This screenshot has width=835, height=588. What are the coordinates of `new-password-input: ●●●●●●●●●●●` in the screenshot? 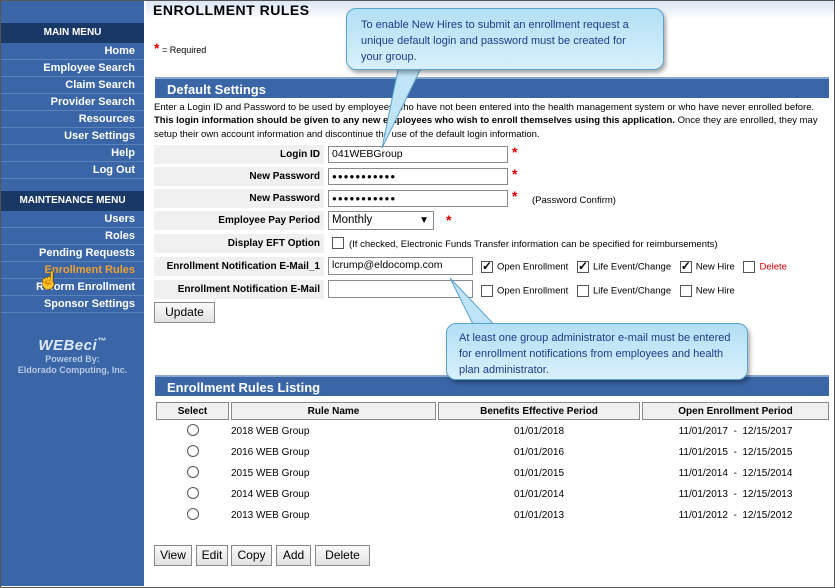 It's located at (418, 176).